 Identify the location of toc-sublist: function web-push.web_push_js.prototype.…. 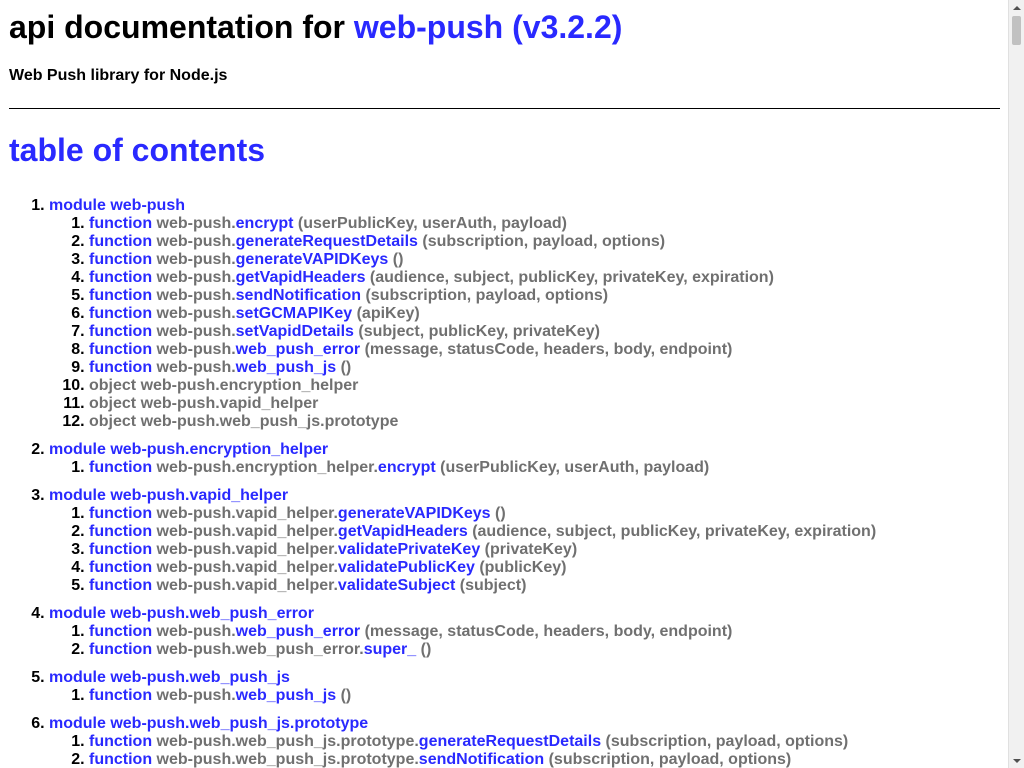
(524, 750).